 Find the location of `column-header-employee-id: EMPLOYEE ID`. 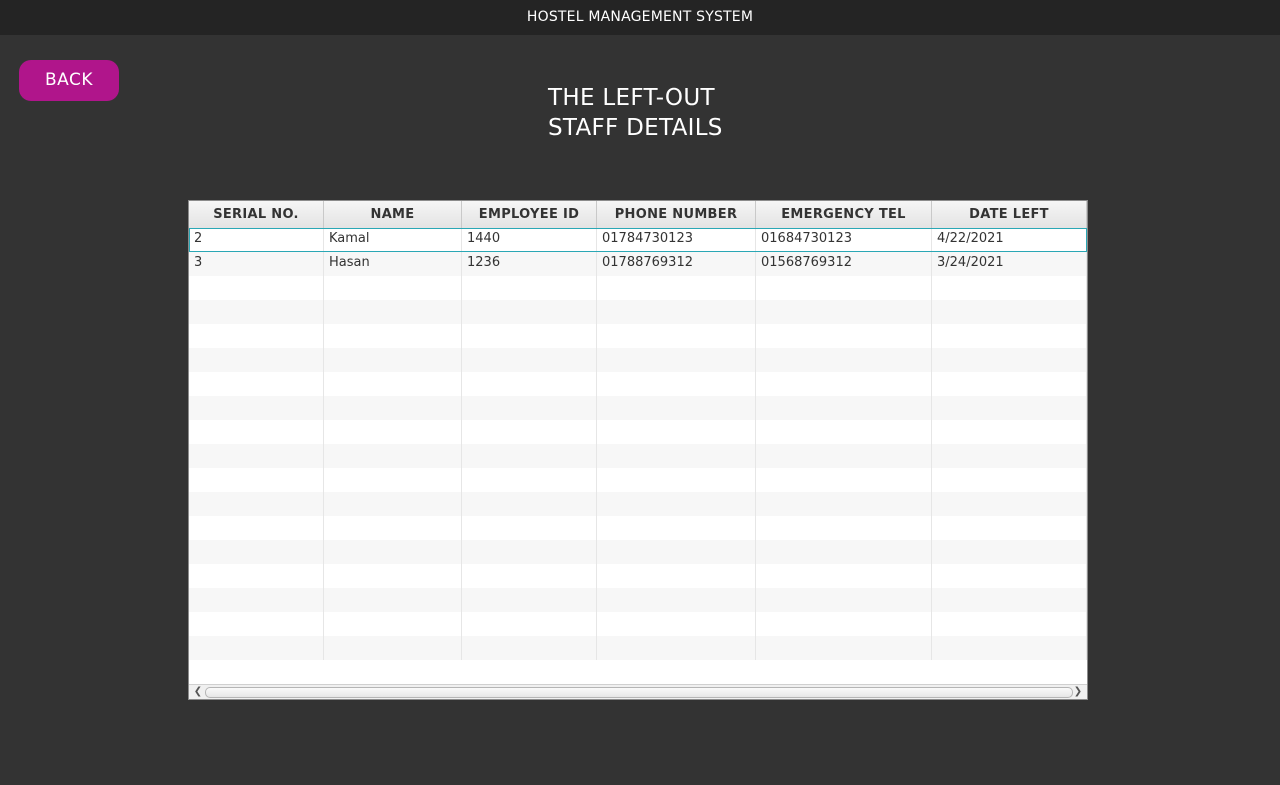

column-header-employee-id: EMPLOYEE ID is located at coordinates (529, 214).